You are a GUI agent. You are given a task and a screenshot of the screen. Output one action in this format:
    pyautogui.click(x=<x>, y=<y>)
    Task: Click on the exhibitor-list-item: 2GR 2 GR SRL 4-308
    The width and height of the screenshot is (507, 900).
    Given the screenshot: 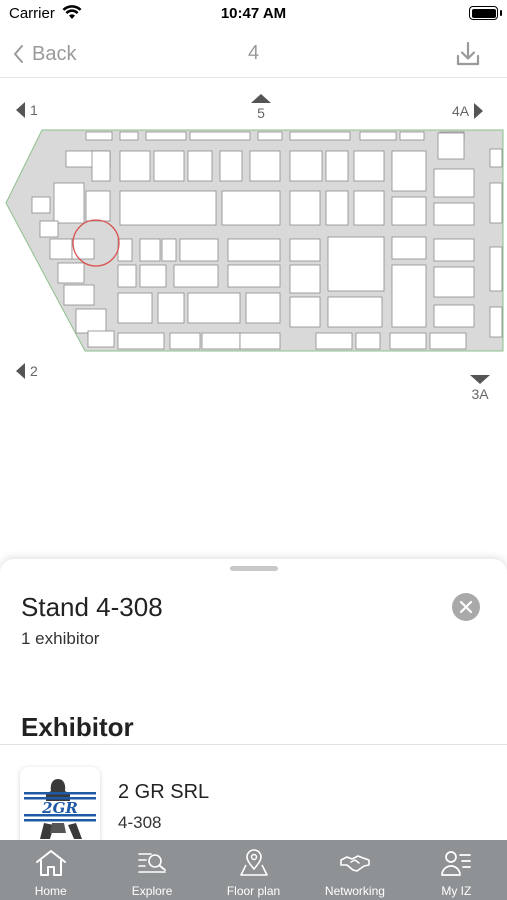 What is the action you would take?
    pyautogui.click(x=253, y=799)
    